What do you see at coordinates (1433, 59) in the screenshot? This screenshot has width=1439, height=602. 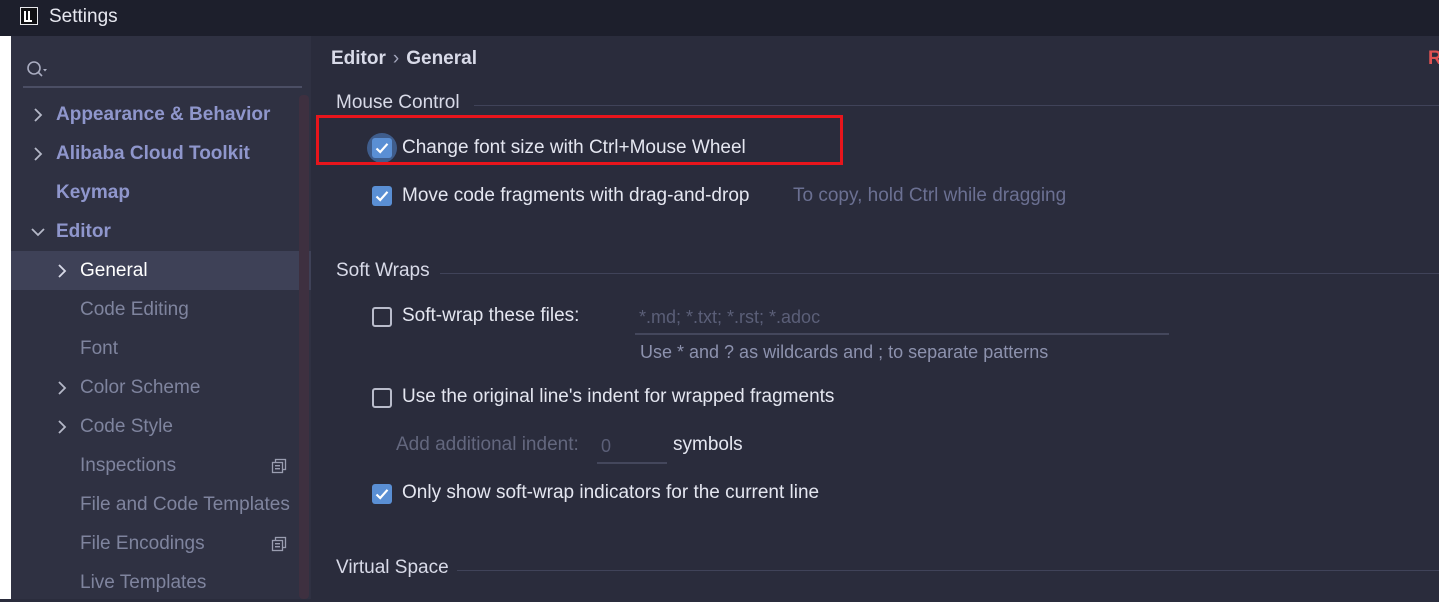 I see `reset-link: R` at bounding box center [1433, 59].